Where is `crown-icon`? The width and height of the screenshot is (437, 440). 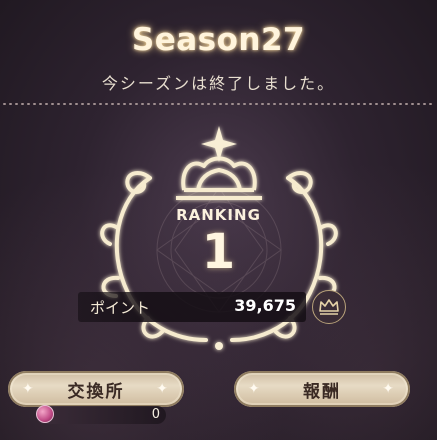 crown-icon is located at coordinates (329, 307).